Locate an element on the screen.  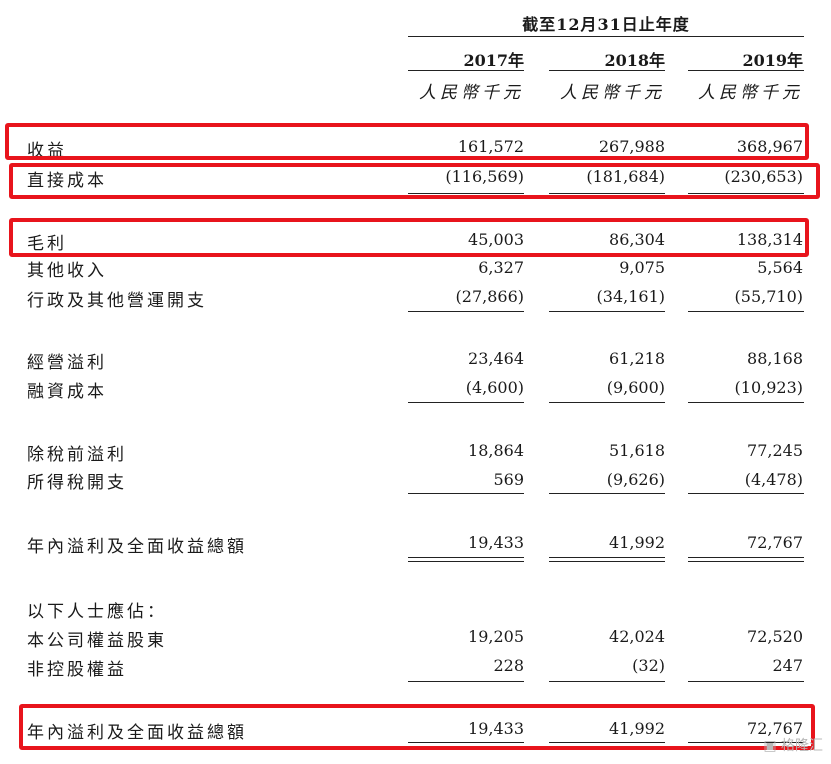
subtotal-rule-4b is located at coordinates (607, 493).